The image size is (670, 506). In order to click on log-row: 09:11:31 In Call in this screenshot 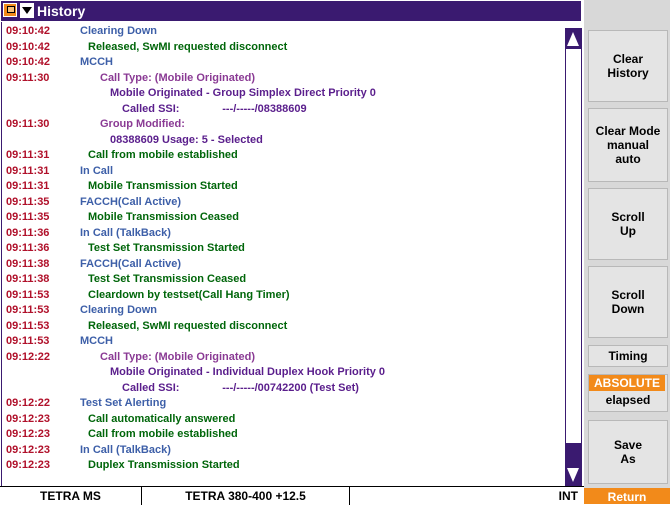, I will do `click(59, 171)`.